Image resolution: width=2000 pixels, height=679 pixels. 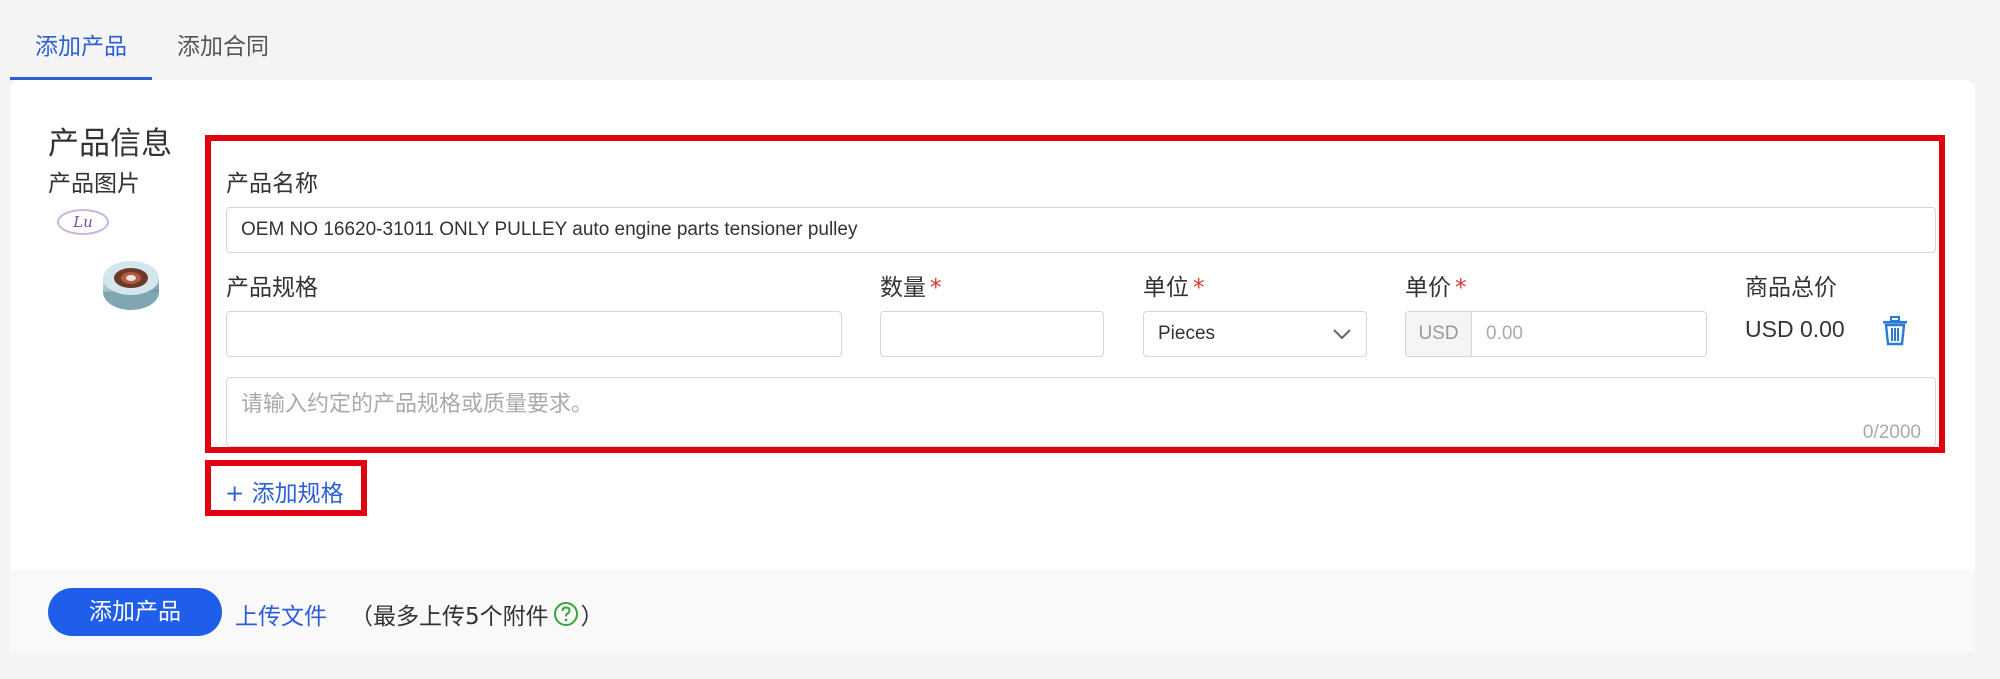 What do you see at coordinates (284, 491) in the screenshot?
I see `add-spec-link: + 添加规格` at bounding box center [284, 491].